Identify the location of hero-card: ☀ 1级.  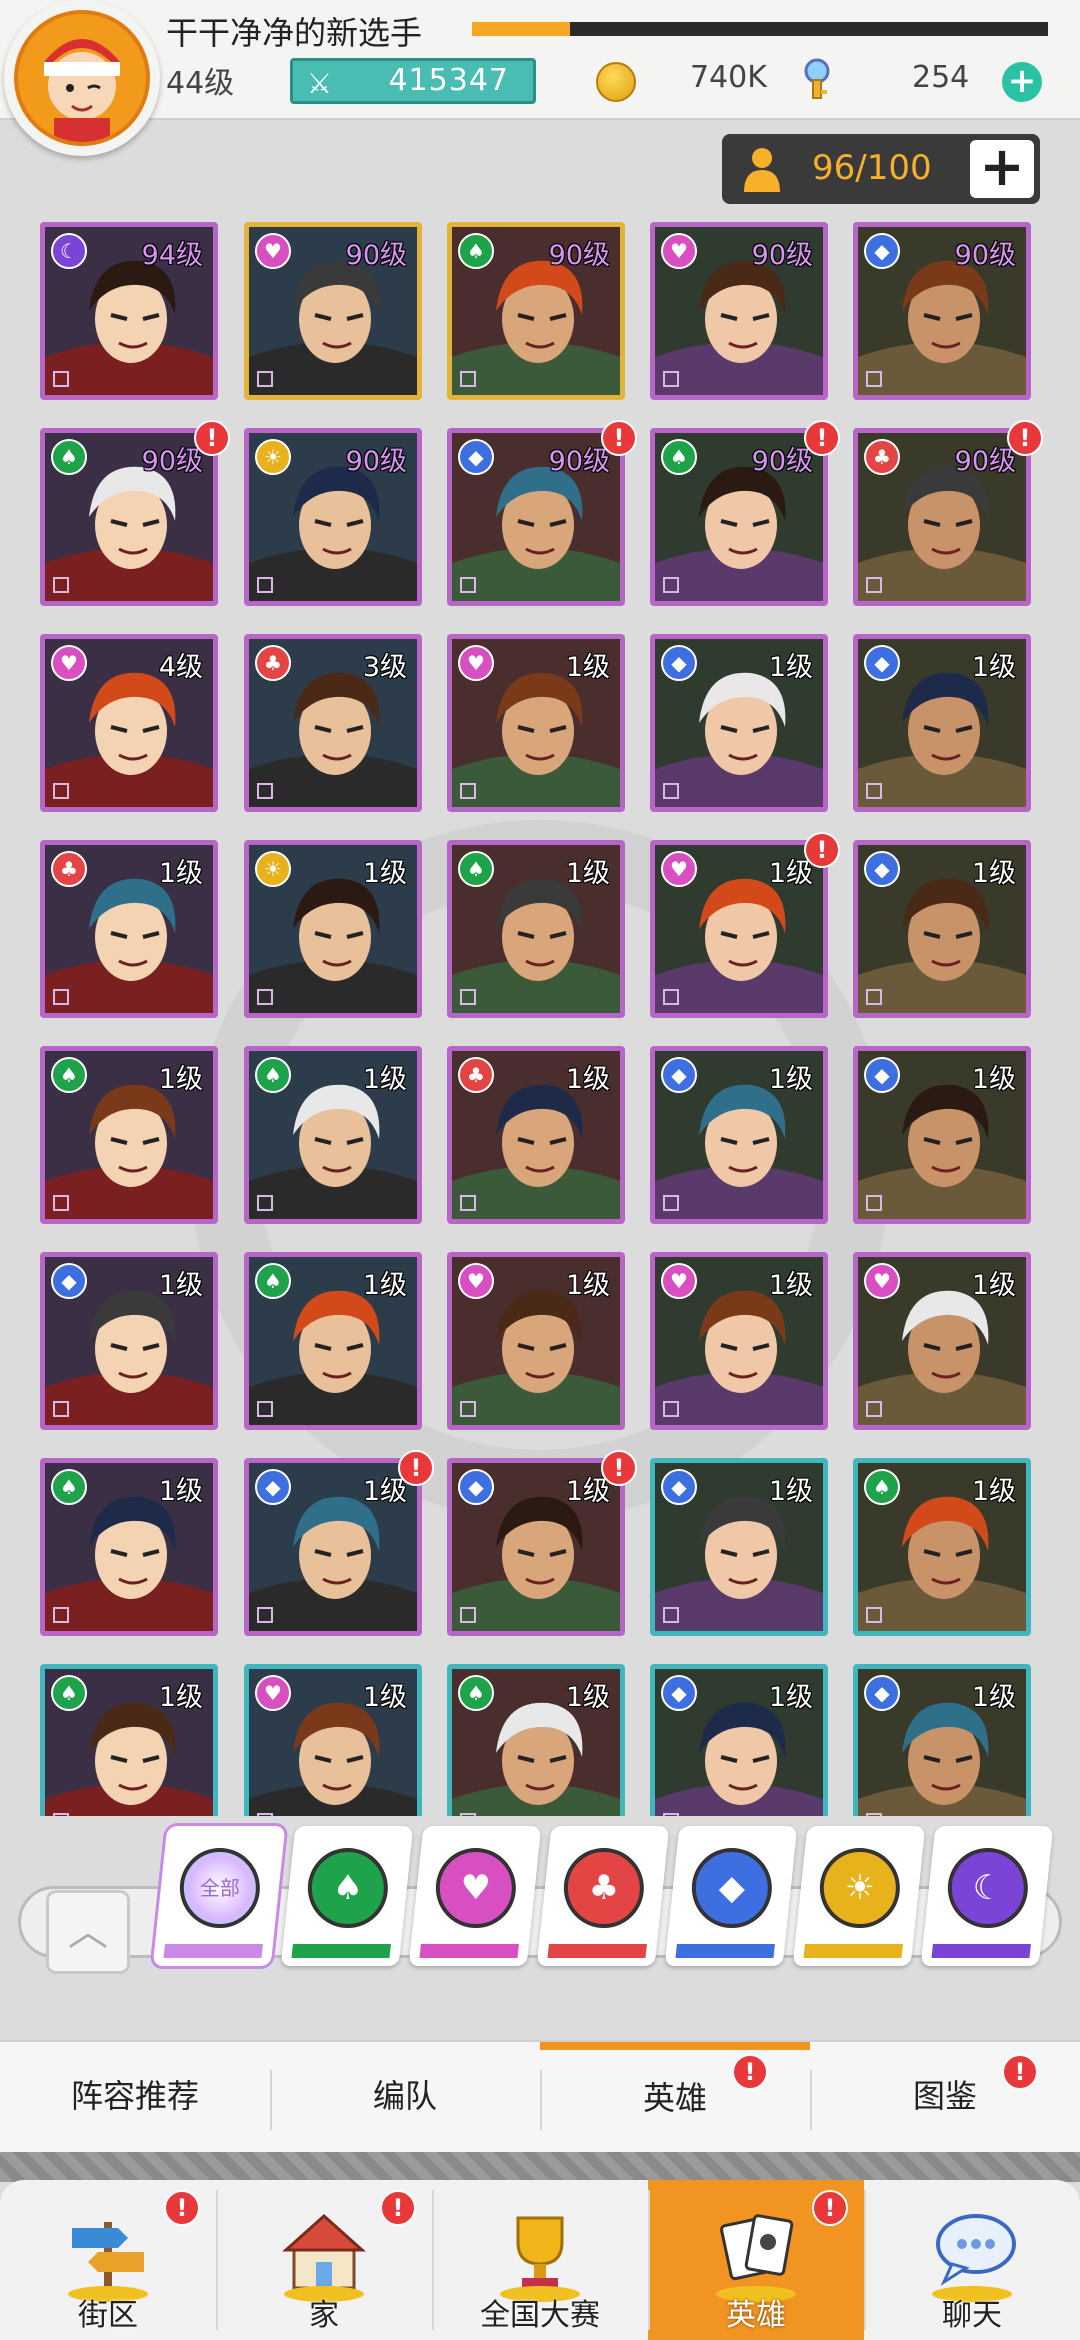
(333, 929).